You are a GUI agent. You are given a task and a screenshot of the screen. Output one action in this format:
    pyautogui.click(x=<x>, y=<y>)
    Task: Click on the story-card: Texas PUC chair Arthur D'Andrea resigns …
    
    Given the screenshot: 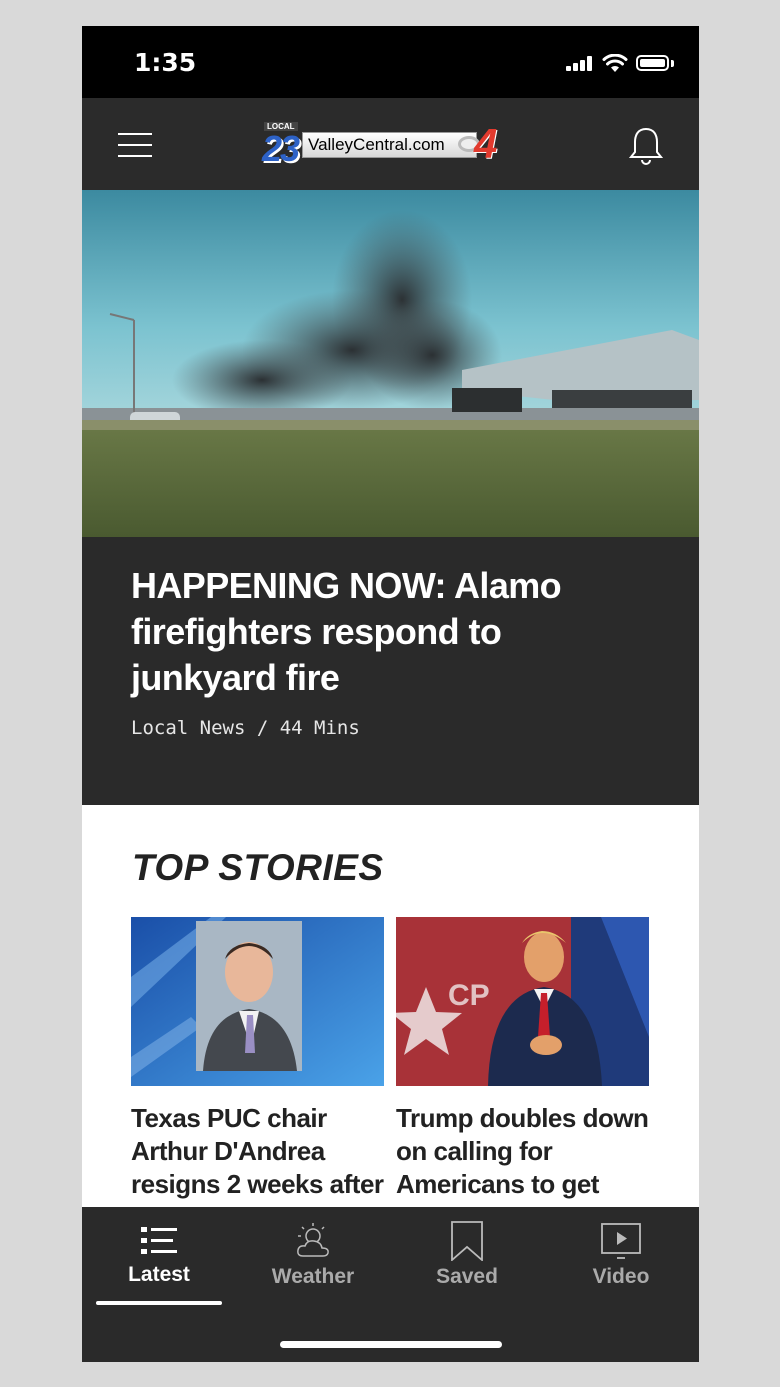 What is the action you would take?
    pyautogui.click(x=257, y=1059)
    